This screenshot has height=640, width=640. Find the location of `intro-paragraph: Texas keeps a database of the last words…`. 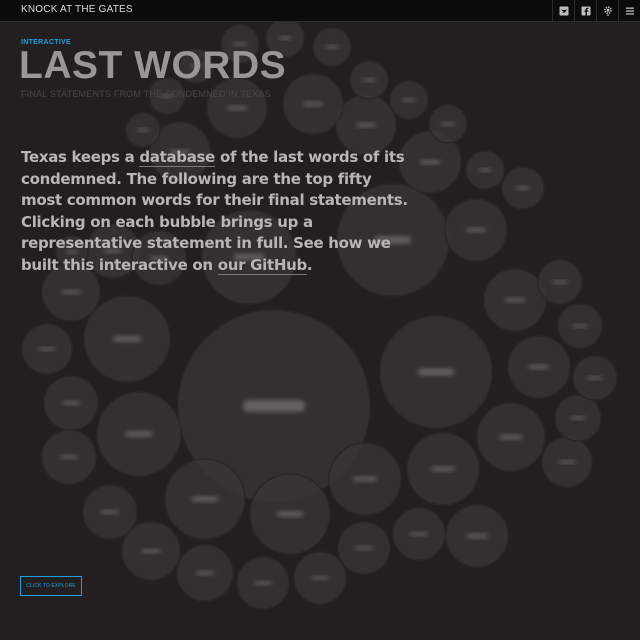

intro-paragraph: Texas keeps a database of the last words… is located at coordinates (216, 211).